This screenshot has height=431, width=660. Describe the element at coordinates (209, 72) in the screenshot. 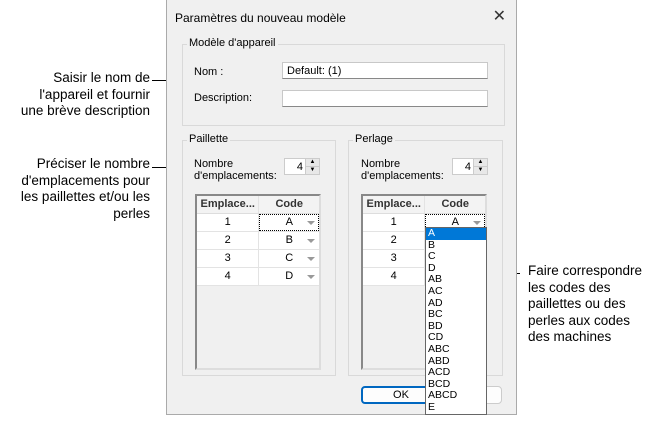

I see `name-label: Nom :` at that location.